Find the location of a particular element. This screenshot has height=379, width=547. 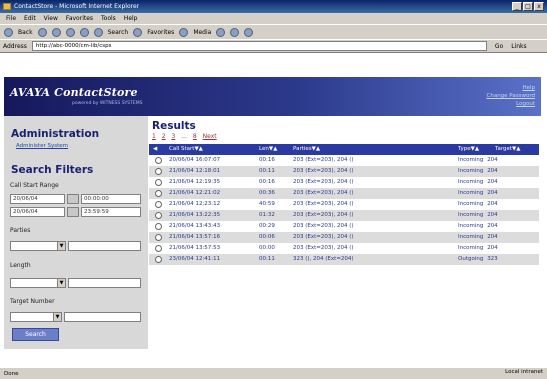

mail-icon is located at coordinates (235, 32).